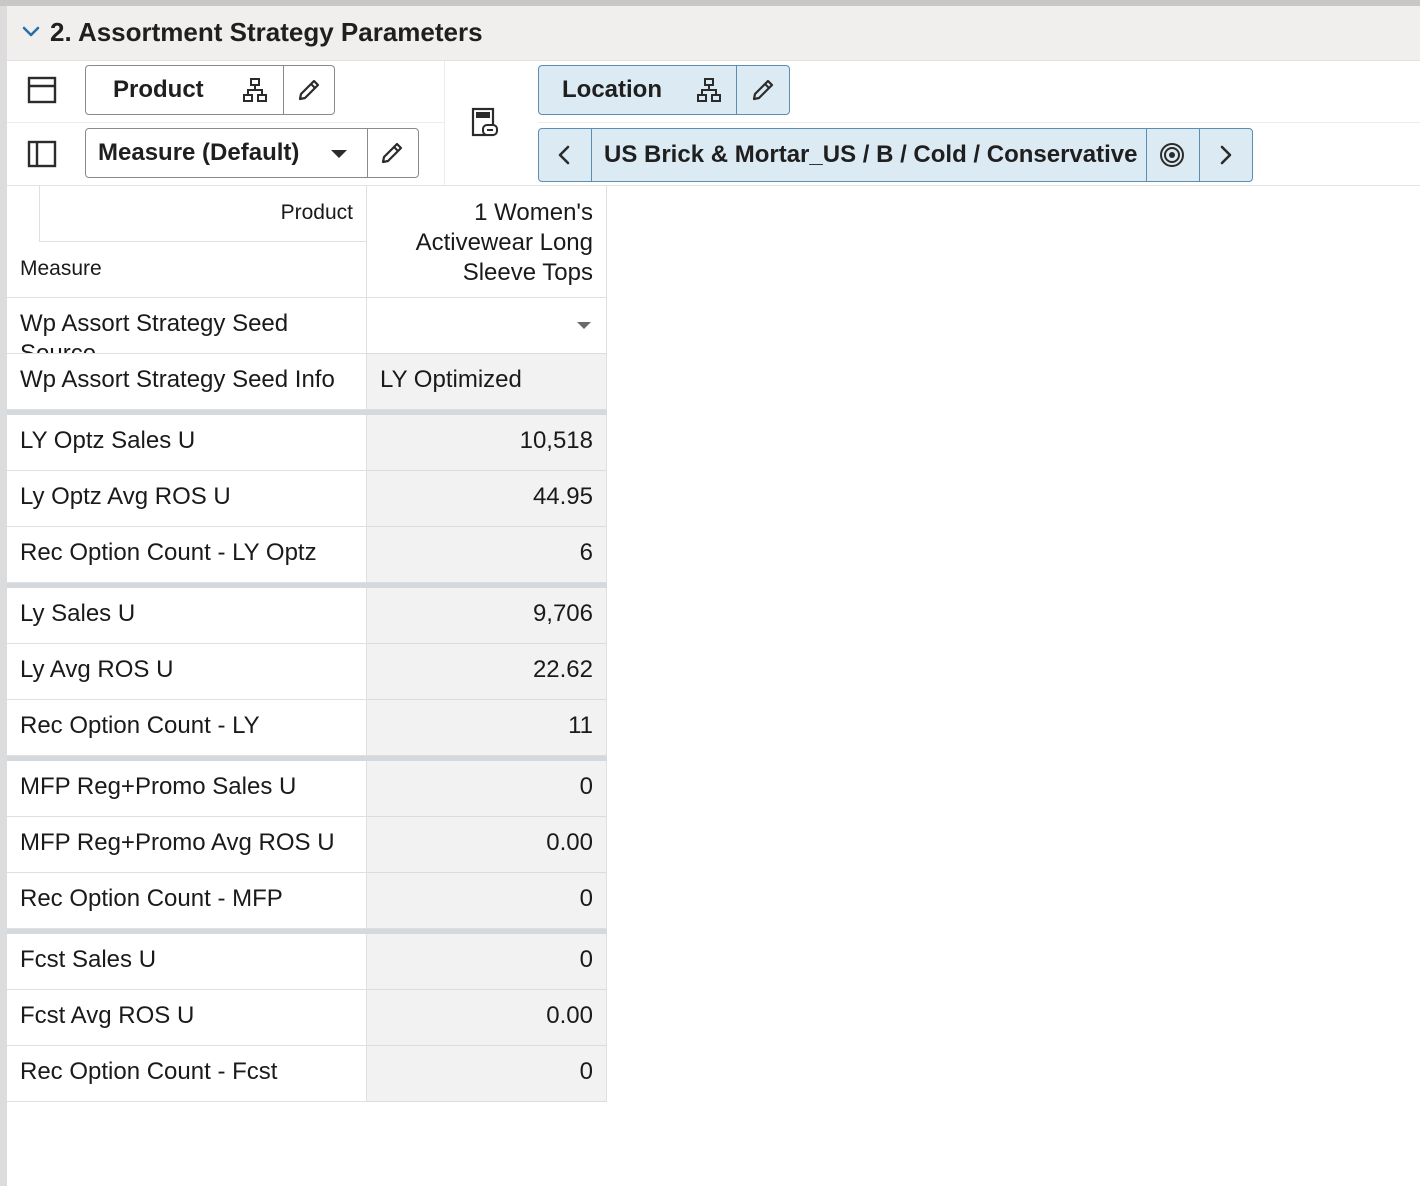  I want to click on page-link-icon, so click(486, 123).